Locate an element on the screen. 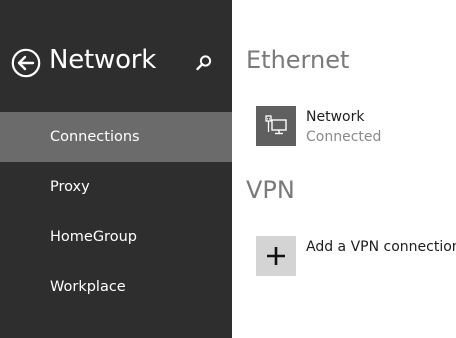  back-arrow-circle-icon is located at coordinates (26, 63).